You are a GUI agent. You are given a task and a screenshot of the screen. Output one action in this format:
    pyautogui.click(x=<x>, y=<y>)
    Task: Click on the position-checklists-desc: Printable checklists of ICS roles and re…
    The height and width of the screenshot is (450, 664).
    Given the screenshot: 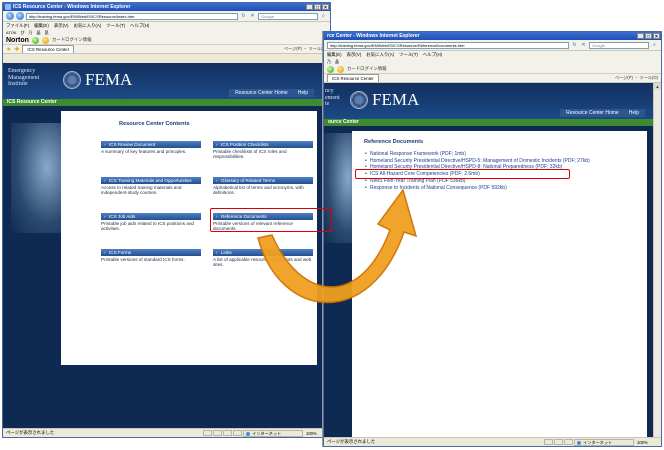 What is the action you would take?
    pyautogui.click(x=250, y=154)
    